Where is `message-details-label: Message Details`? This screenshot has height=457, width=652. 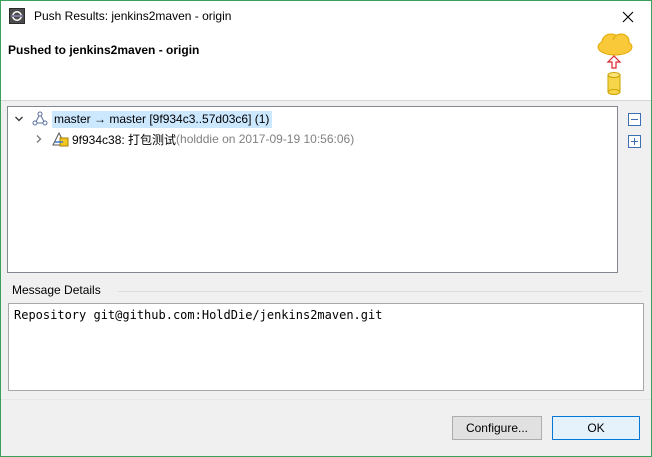
message-details-label: Message Details is located at coordinates (56, 290).